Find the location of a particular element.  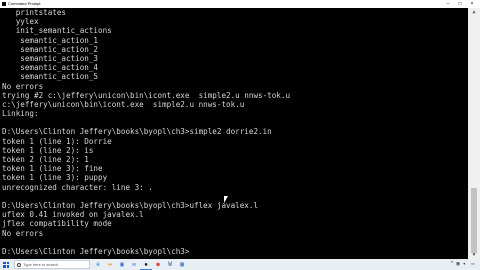

volume-icon: ◂ is located at coordinates (464, 264).